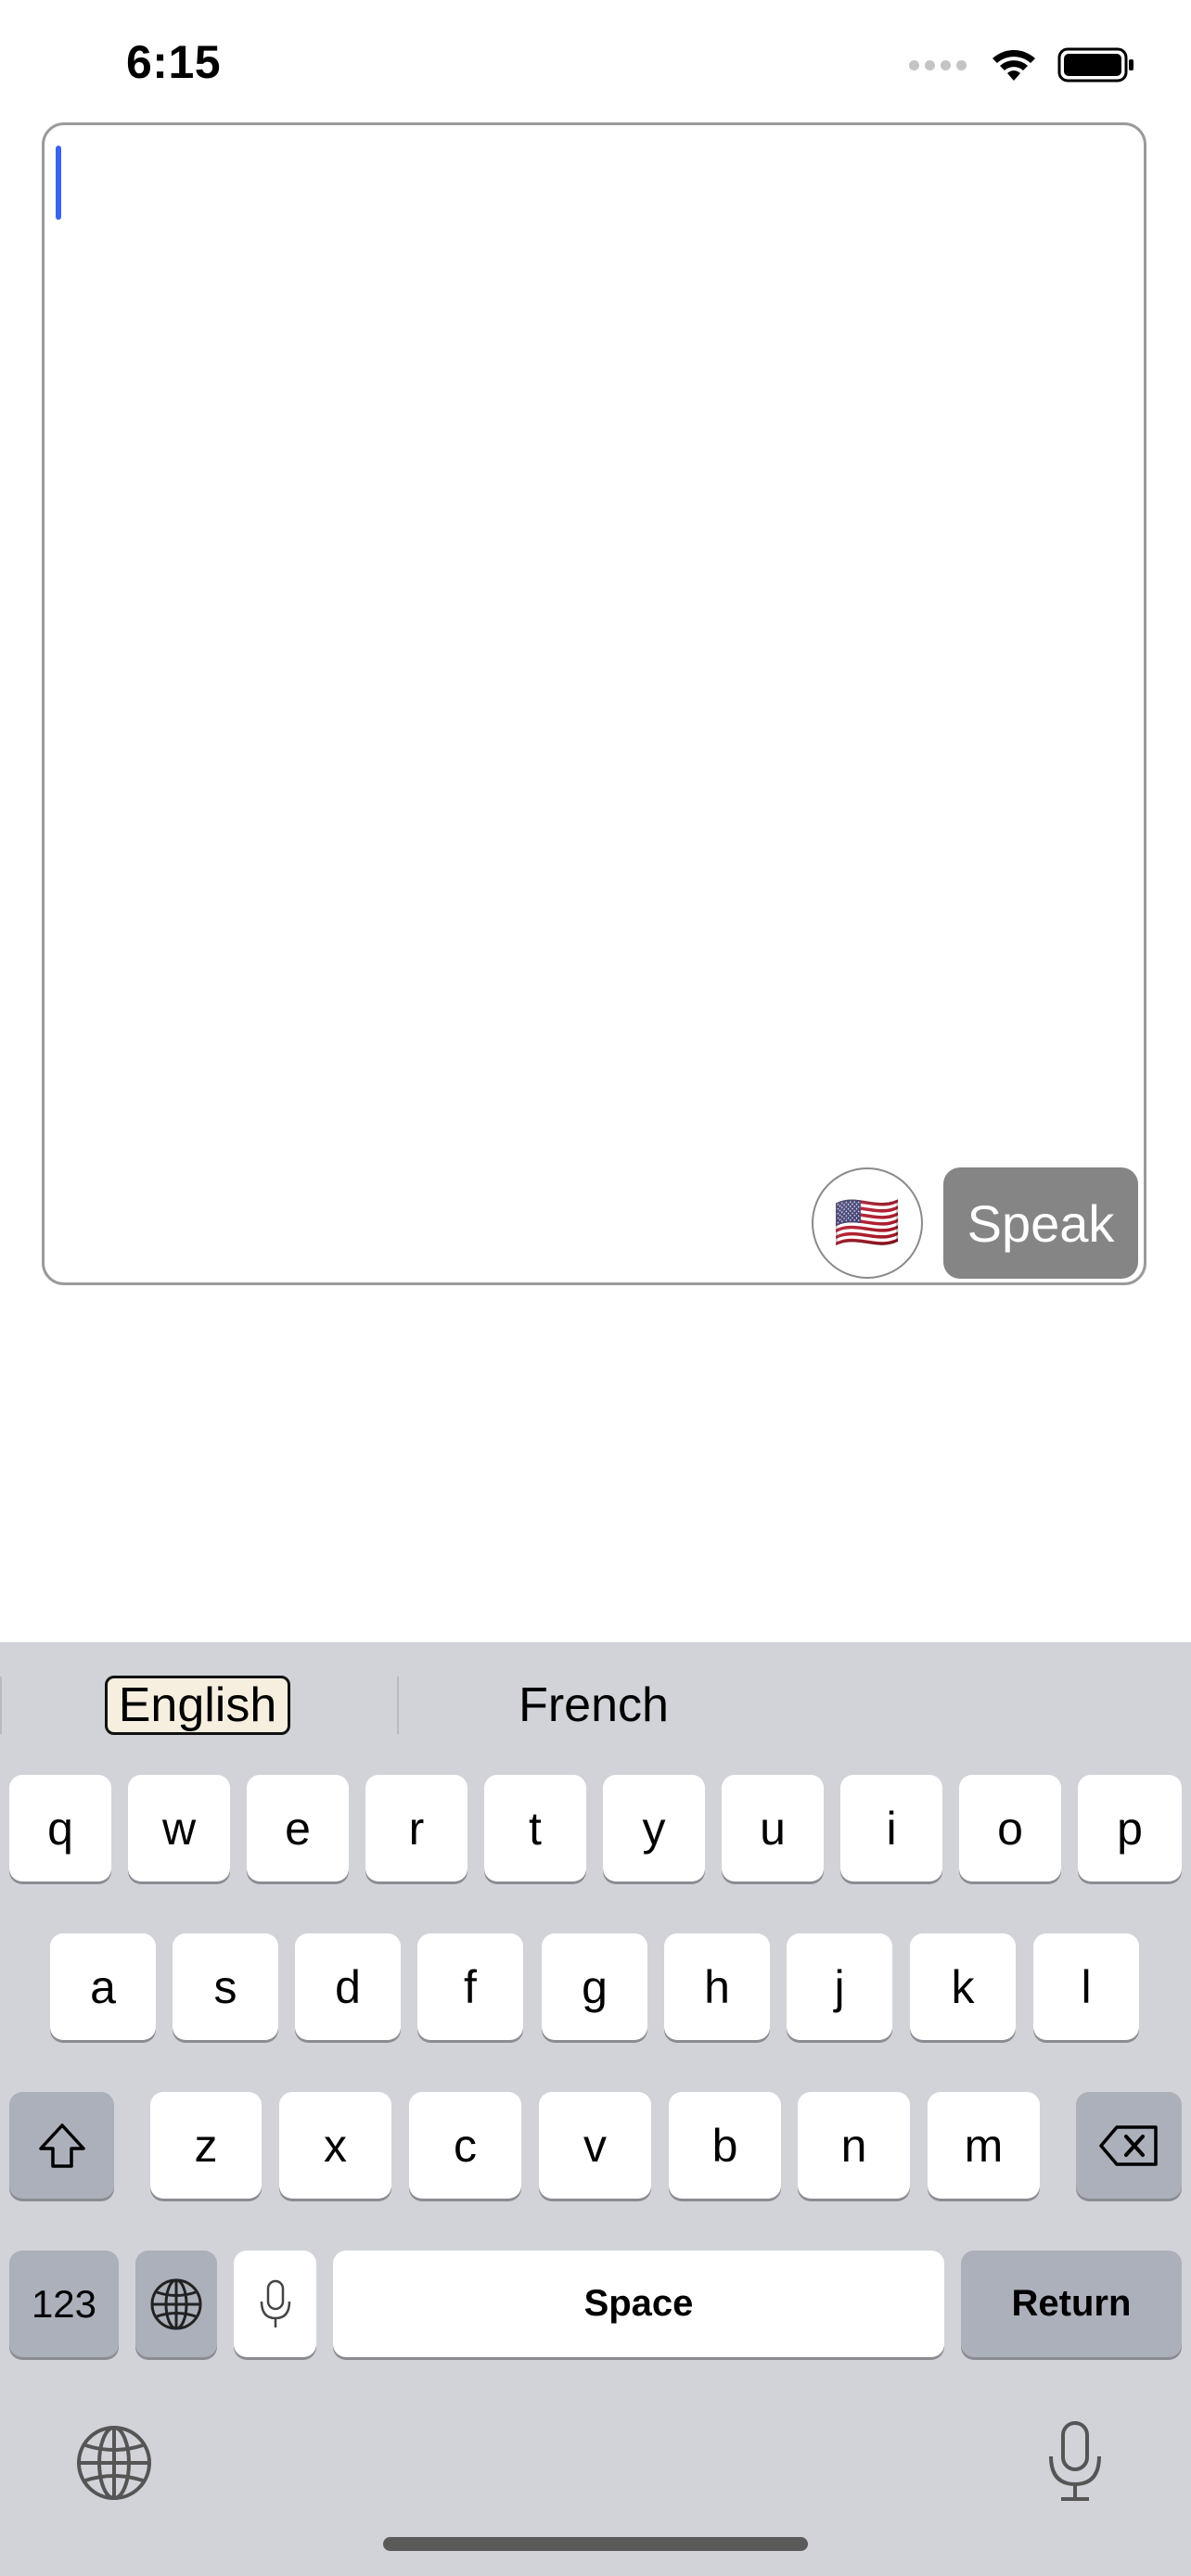 The height and width of the screenshot is (2576, 1191). Describe the element at coordinates (225, 1986) in the screenshot. I see `key-s: s` at that location.